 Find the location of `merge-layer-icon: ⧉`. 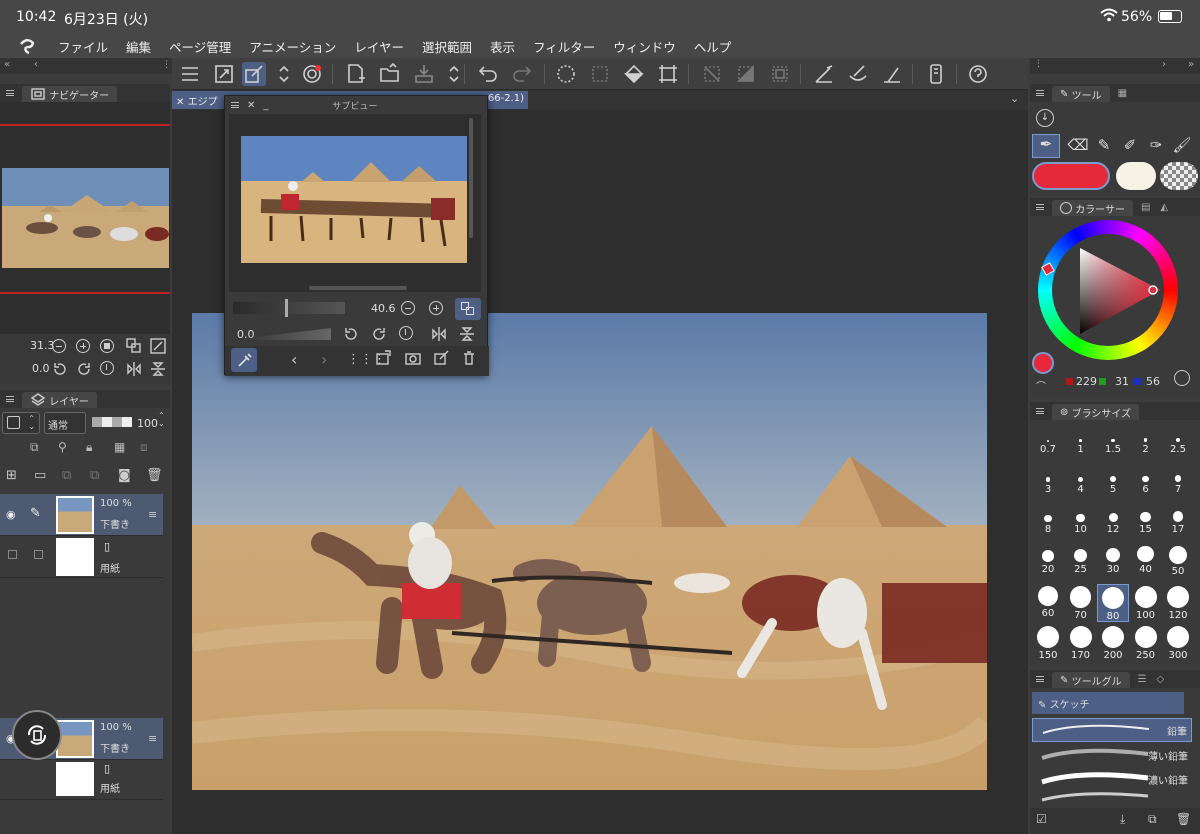

merge-layer-icon: ⧉ is located at coordinates (94, 475).